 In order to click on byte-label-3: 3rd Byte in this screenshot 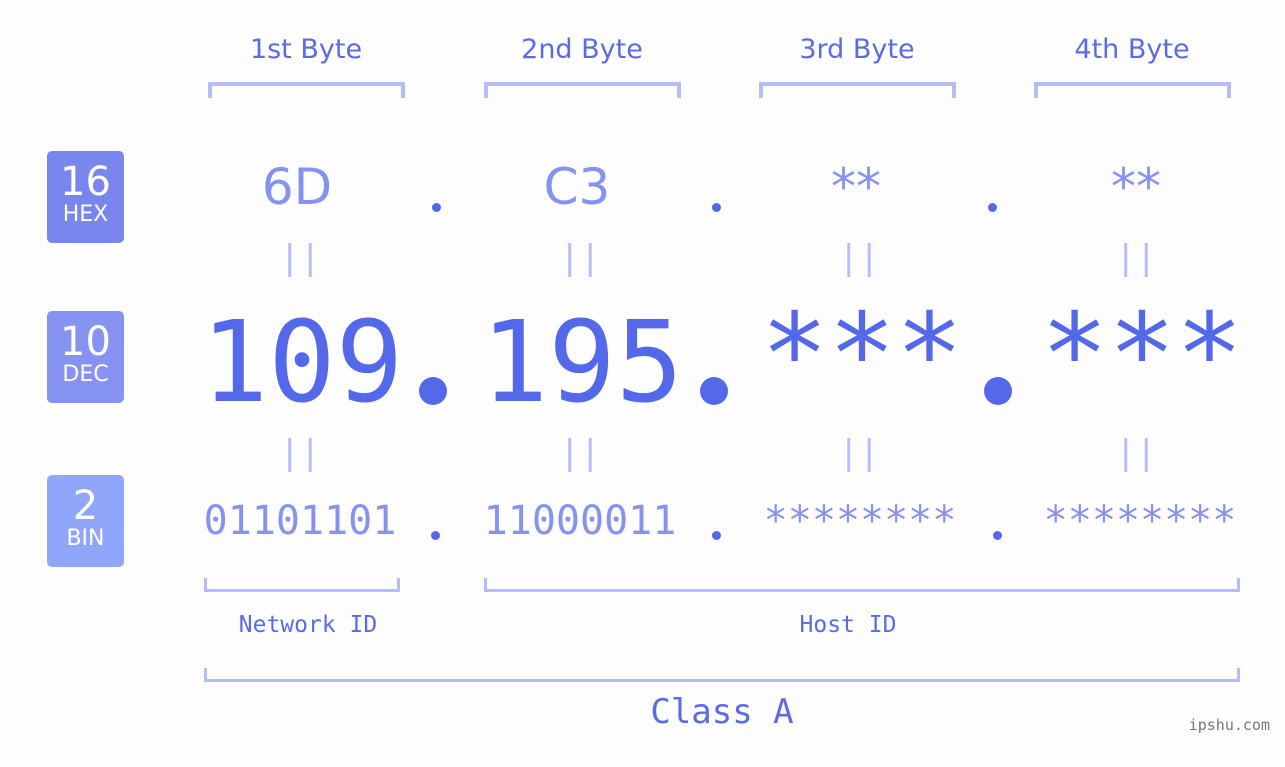, I will do `click(857, 49)`.